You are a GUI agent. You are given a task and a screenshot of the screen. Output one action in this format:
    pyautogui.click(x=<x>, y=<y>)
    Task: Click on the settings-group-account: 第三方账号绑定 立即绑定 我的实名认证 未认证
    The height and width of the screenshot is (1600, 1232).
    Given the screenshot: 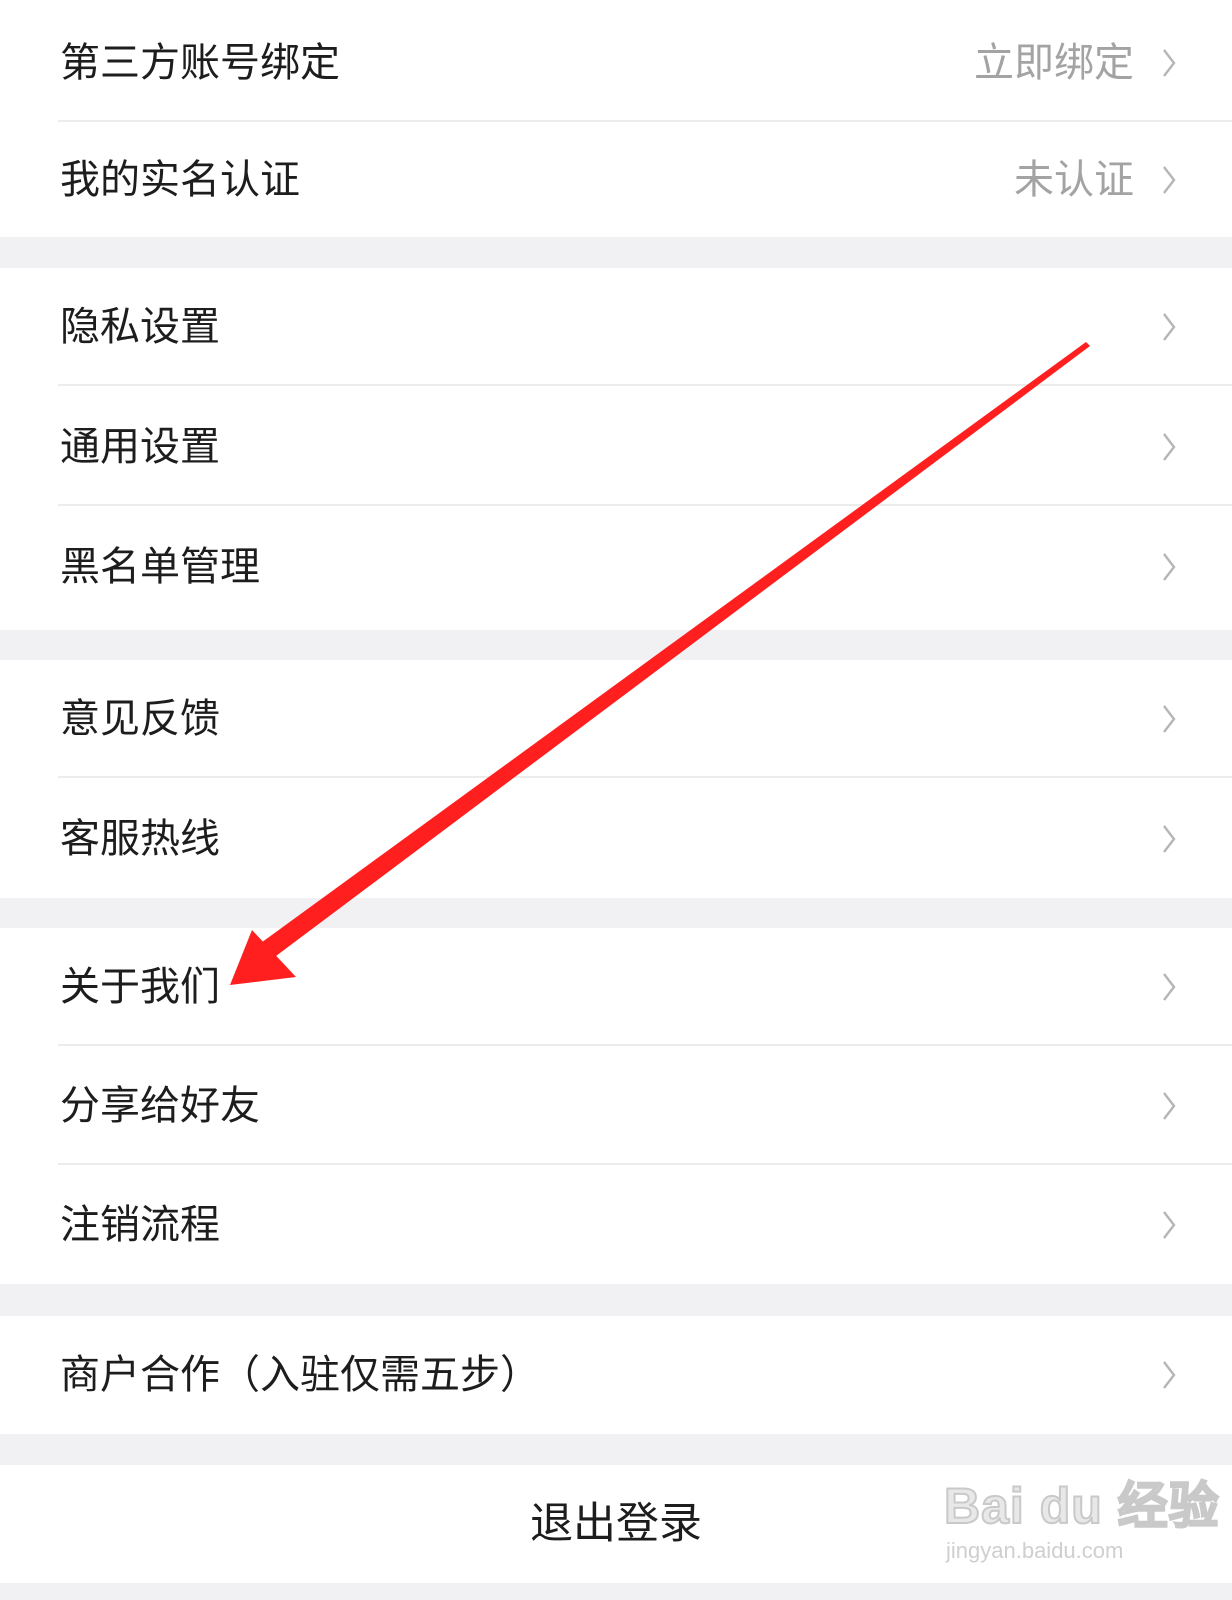 What is the action you would take?
    pyautogui.click(x=616, y=118)
    